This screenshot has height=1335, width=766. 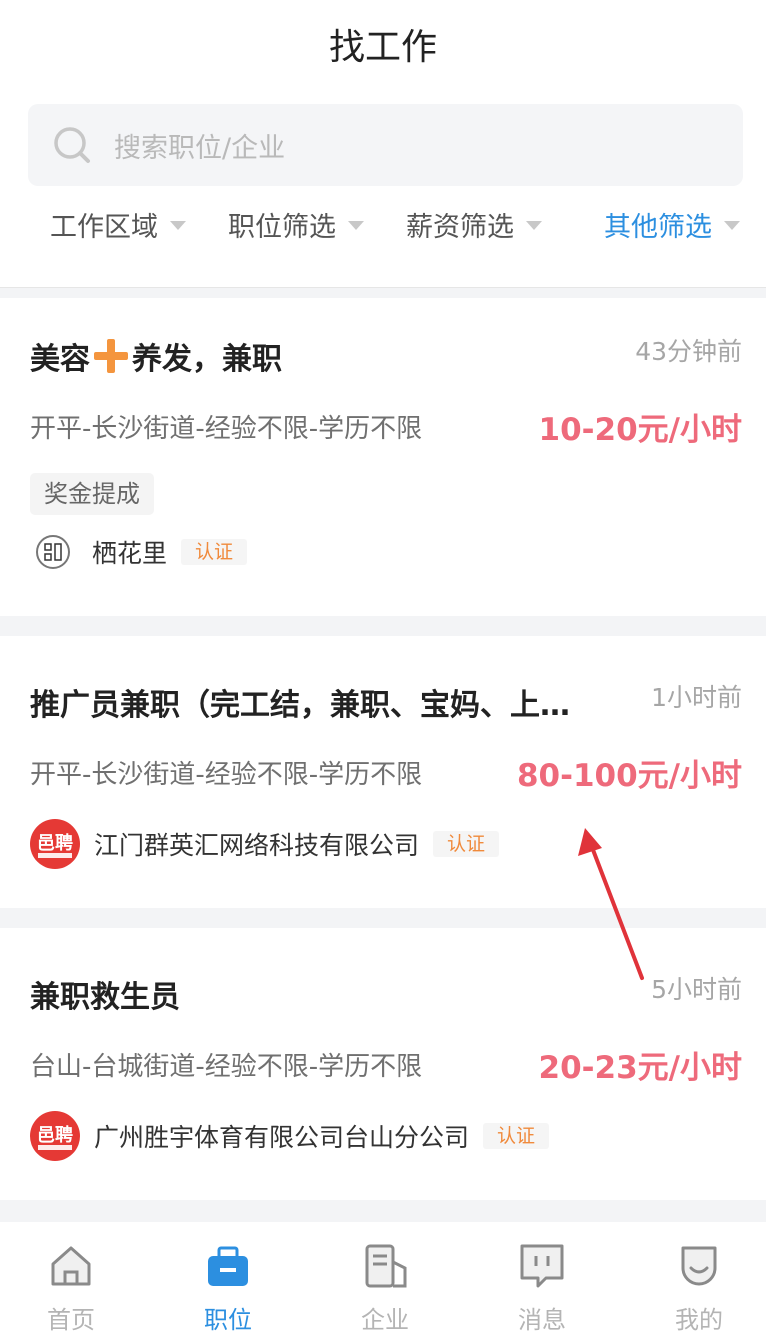 What do you see at coordinates (542, 1266) in the screenshot?
I see `message-icon` at bounding box center [542, 1266].